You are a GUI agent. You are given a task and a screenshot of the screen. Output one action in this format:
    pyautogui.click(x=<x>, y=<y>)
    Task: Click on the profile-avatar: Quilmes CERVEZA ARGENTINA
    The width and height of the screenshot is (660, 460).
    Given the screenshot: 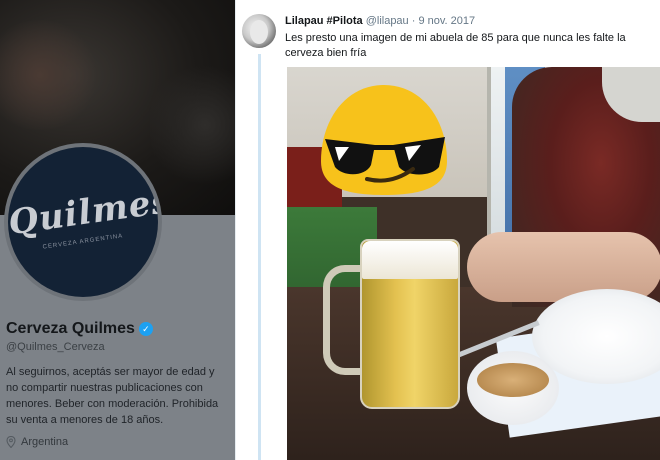 What is the action you would take?
    pyautogui.click(x=83, y=222)
    